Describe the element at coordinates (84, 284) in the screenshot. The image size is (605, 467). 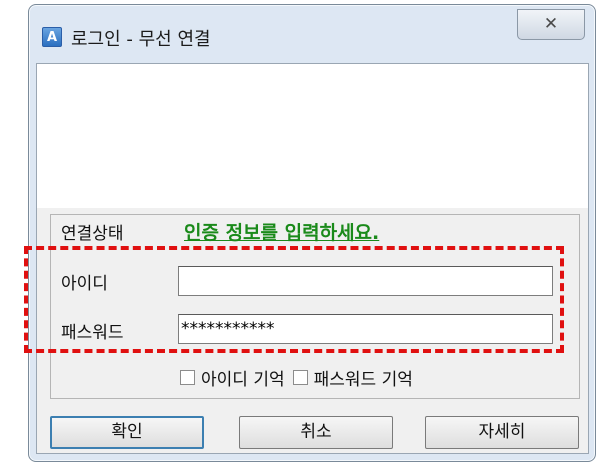
I see `id-label: 아이디` at that location.